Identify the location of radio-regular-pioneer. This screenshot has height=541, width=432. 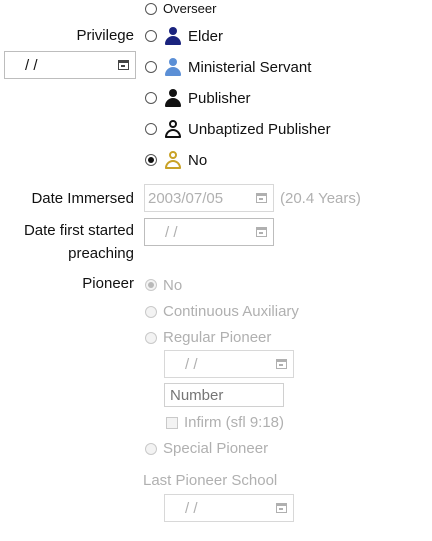
(151, 338).